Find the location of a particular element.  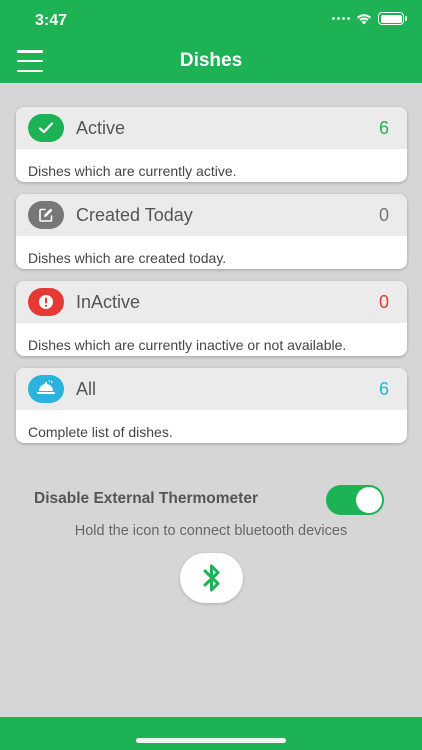

card-description: Complete list of dishes. is located at coordinates (100, 432).